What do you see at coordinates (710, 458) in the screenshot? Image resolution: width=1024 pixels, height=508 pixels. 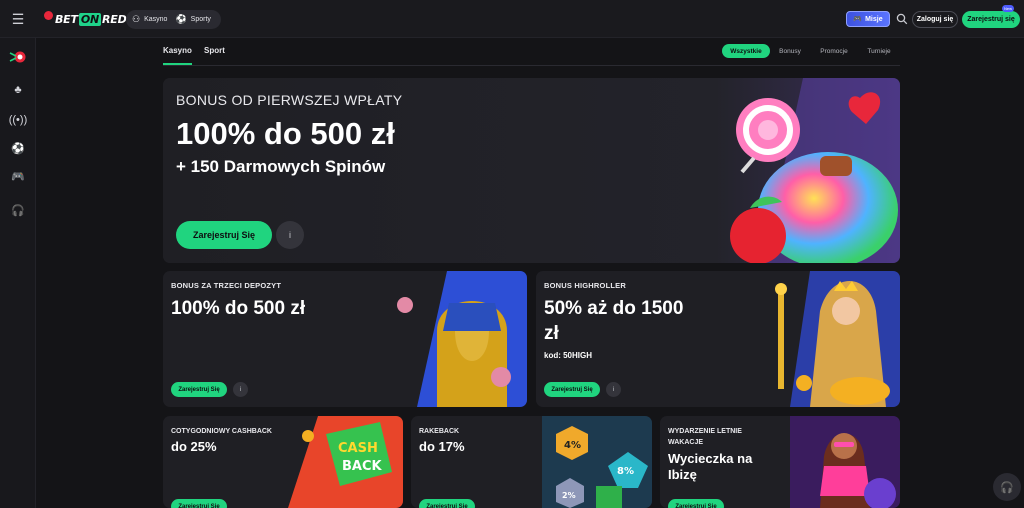 I see `card-title-line1: Wycieczka na` at bounding box center [710, 458].